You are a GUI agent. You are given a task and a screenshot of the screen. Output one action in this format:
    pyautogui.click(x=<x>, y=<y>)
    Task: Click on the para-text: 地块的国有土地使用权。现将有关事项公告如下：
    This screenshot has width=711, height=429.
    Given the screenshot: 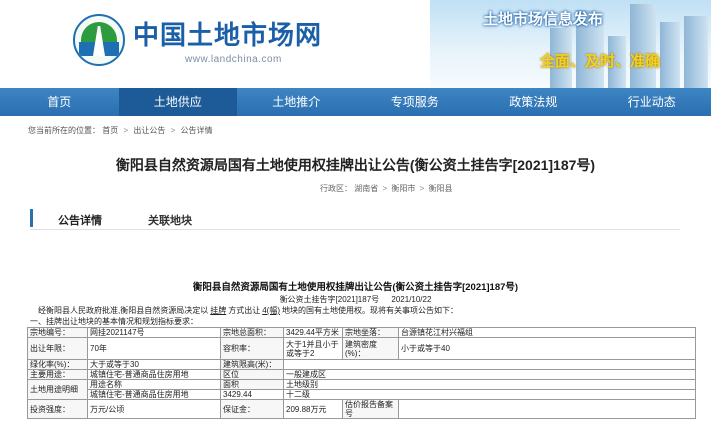 What is the action you would take?
    pyautogui.click(x=370, y=310)
    